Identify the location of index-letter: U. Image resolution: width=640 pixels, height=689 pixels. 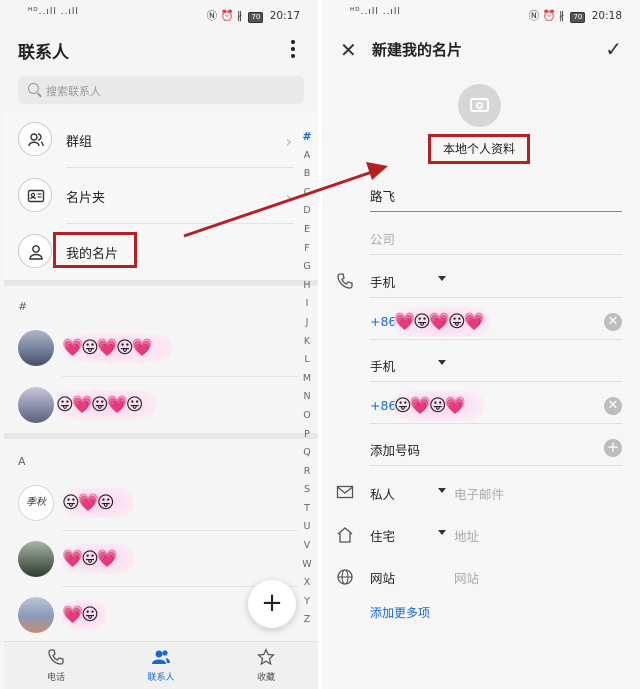
(307, 527).